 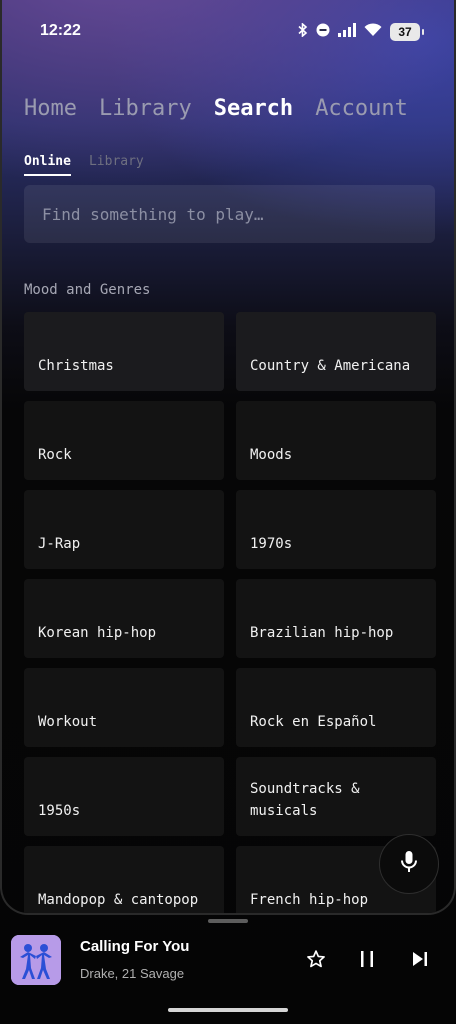 I want to click on genre-label: 1970s, so click(x=271, y=544).